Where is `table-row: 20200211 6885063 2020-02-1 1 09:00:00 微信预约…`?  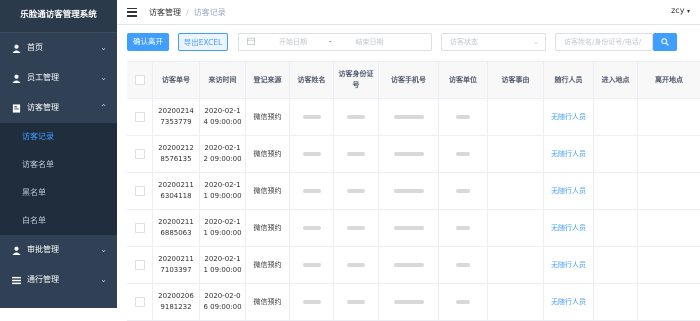
table-row: 20200211 6885063 2020-02-1 1 09:00:00 微信预约… is located at coordinates (413, 228).